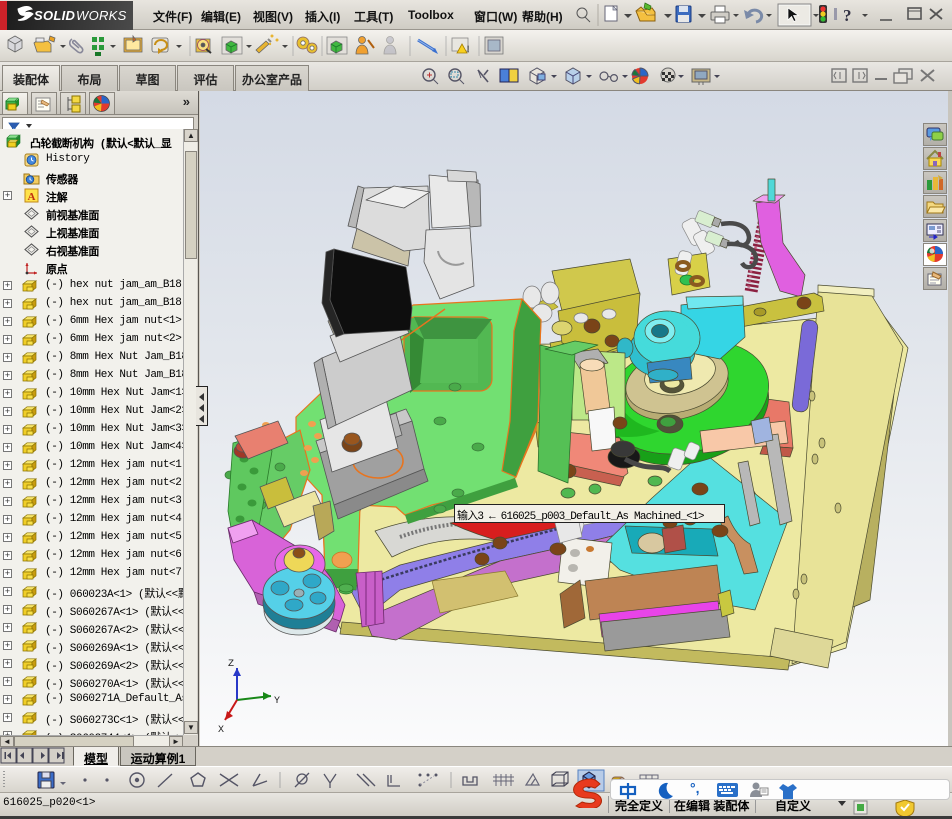 Image resolution: width=952 pixels, height=819 pixels. I want to click on svg-text: SOLID, so click(55, 15).